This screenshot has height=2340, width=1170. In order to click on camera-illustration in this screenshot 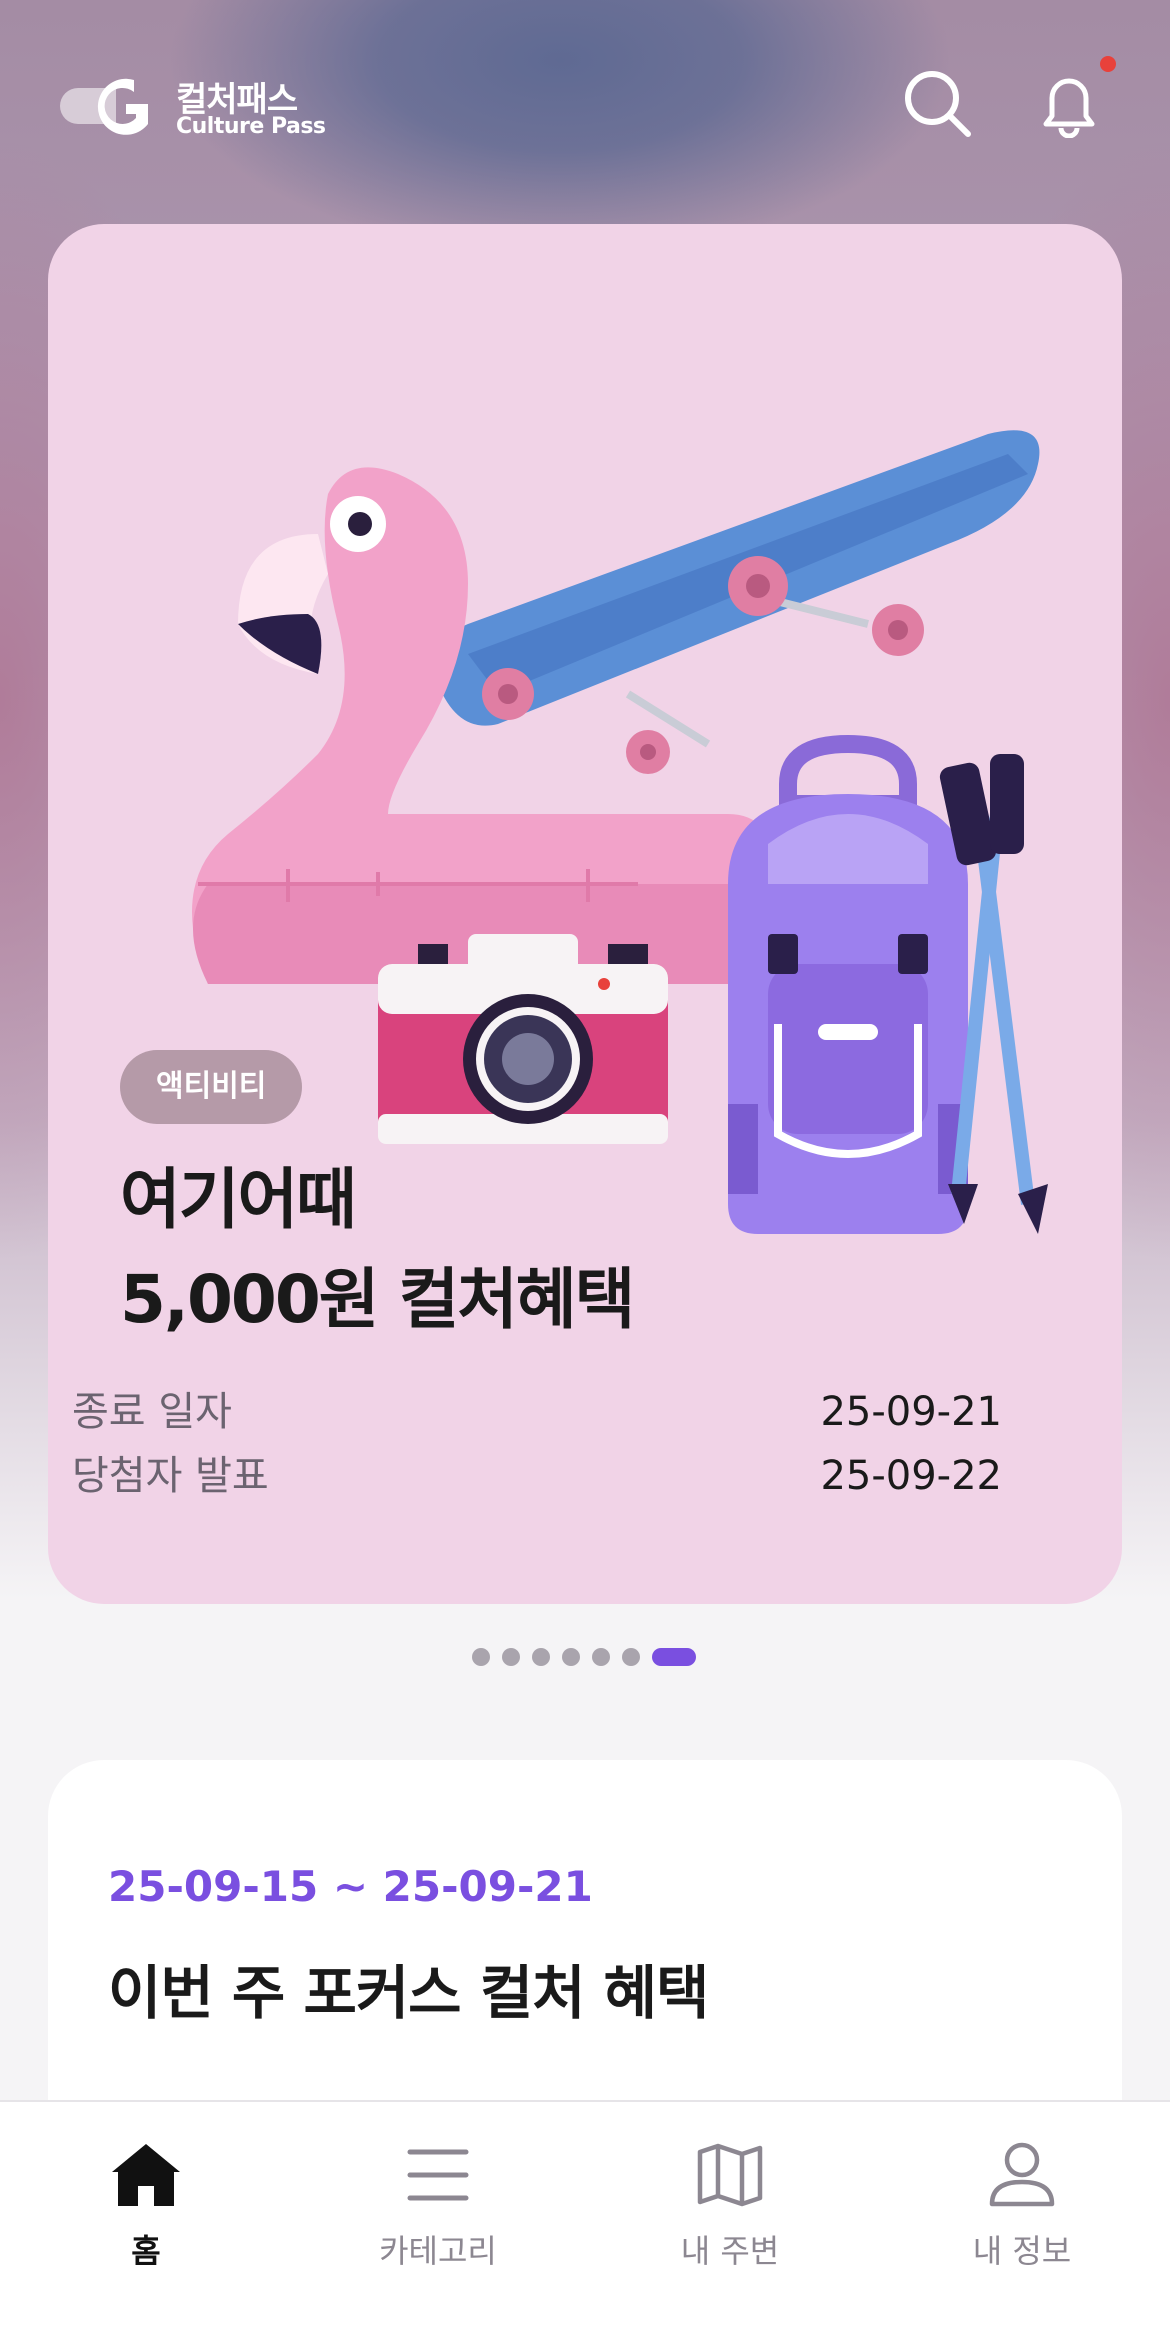, I will do `click(523, 1039)`.